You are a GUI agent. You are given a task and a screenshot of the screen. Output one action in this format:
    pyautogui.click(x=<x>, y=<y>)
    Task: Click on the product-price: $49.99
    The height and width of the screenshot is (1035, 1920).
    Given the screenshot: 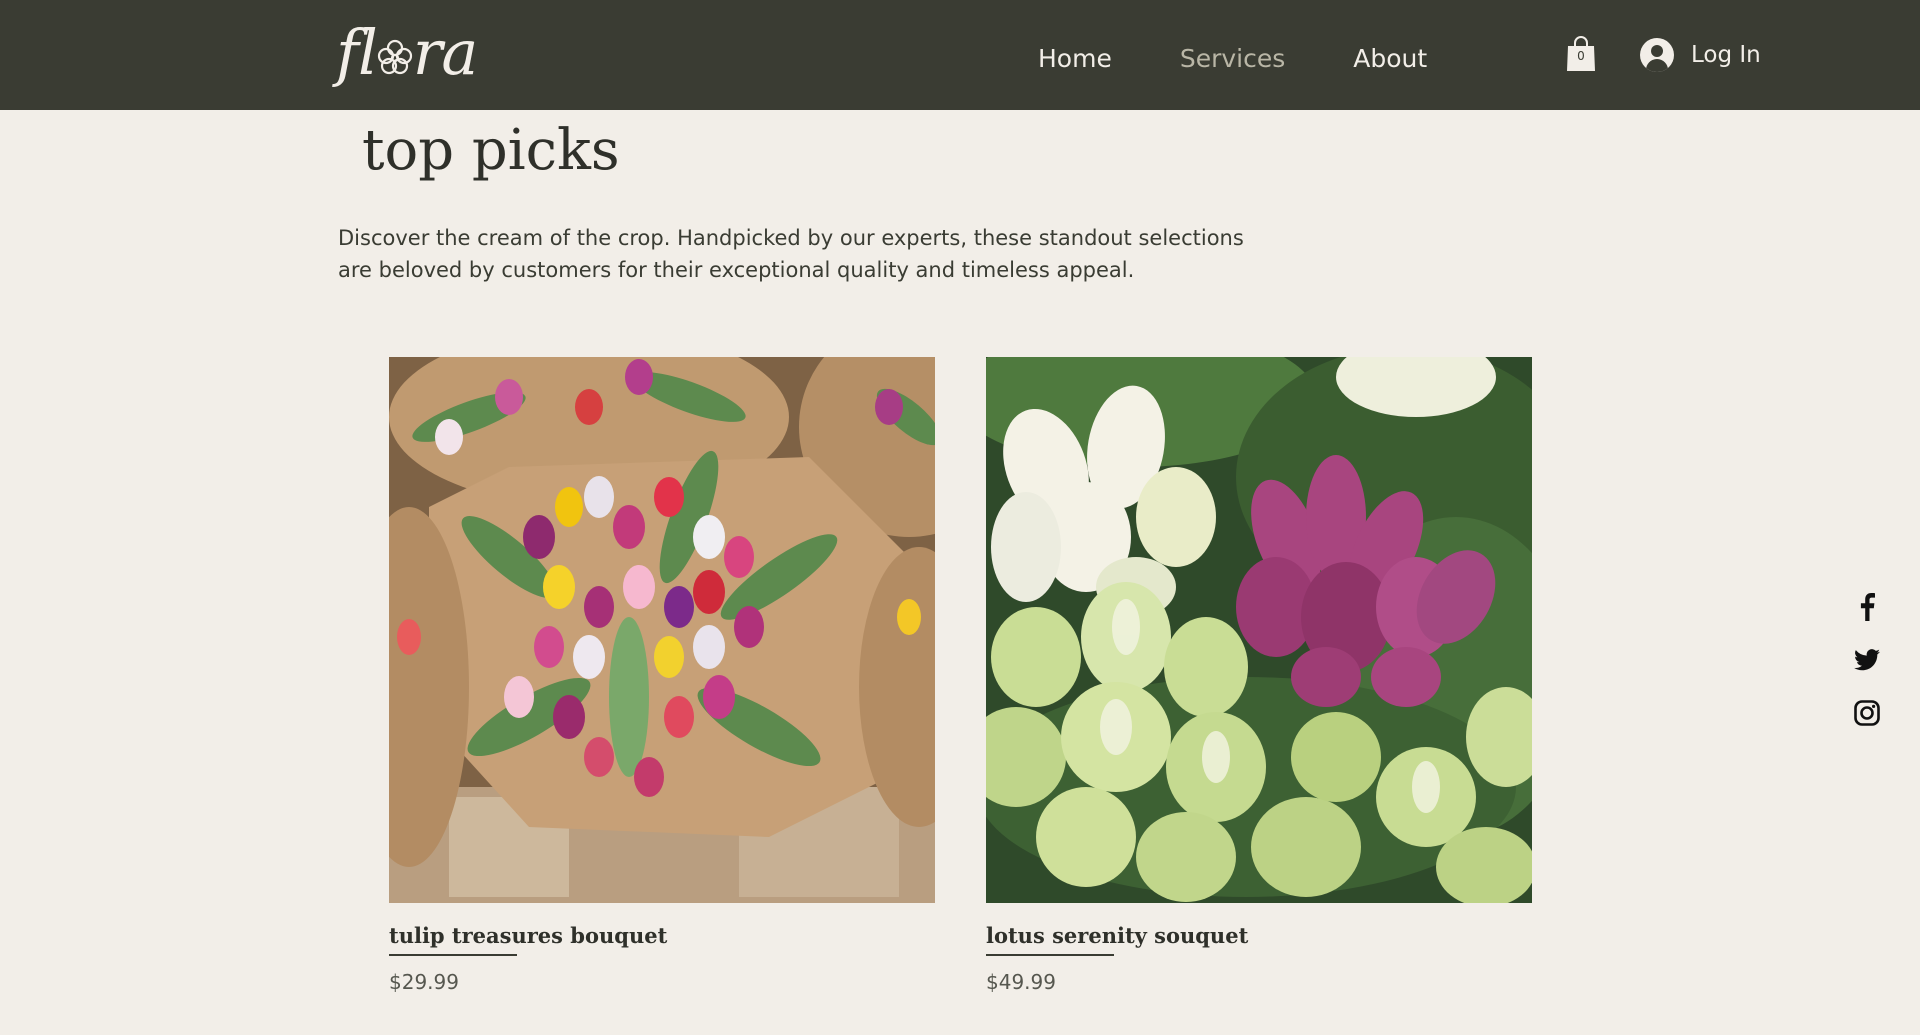 What is the action you would take?
    pyautogui.click(x=1021, y=982)
    